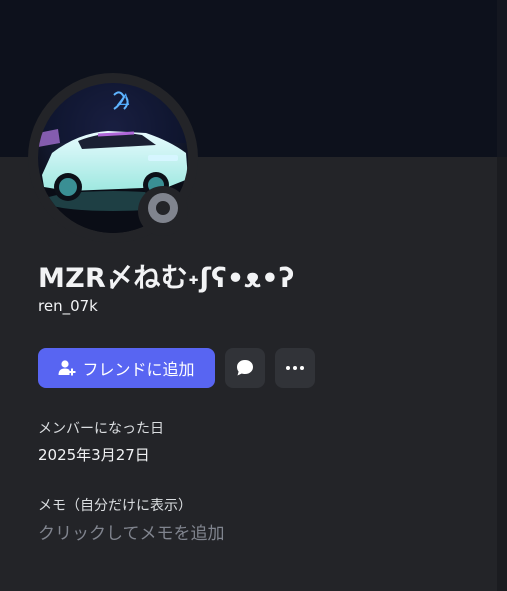  I want to click on note-input: クリックしてメモを追加, so click(131, 531).